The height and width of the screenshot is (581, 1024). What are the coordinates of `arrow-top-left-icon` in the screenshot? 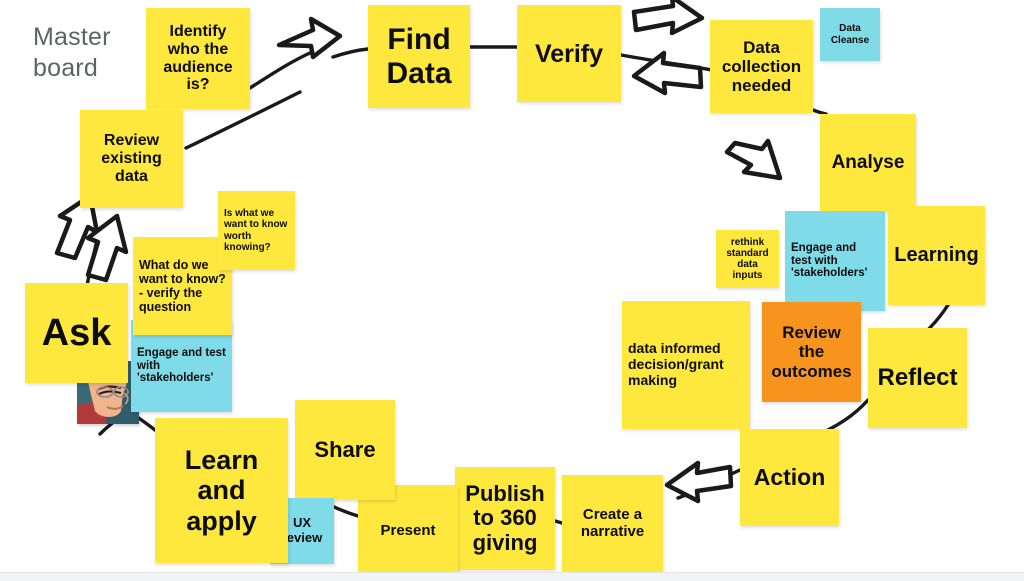 It's located at (309, 38).